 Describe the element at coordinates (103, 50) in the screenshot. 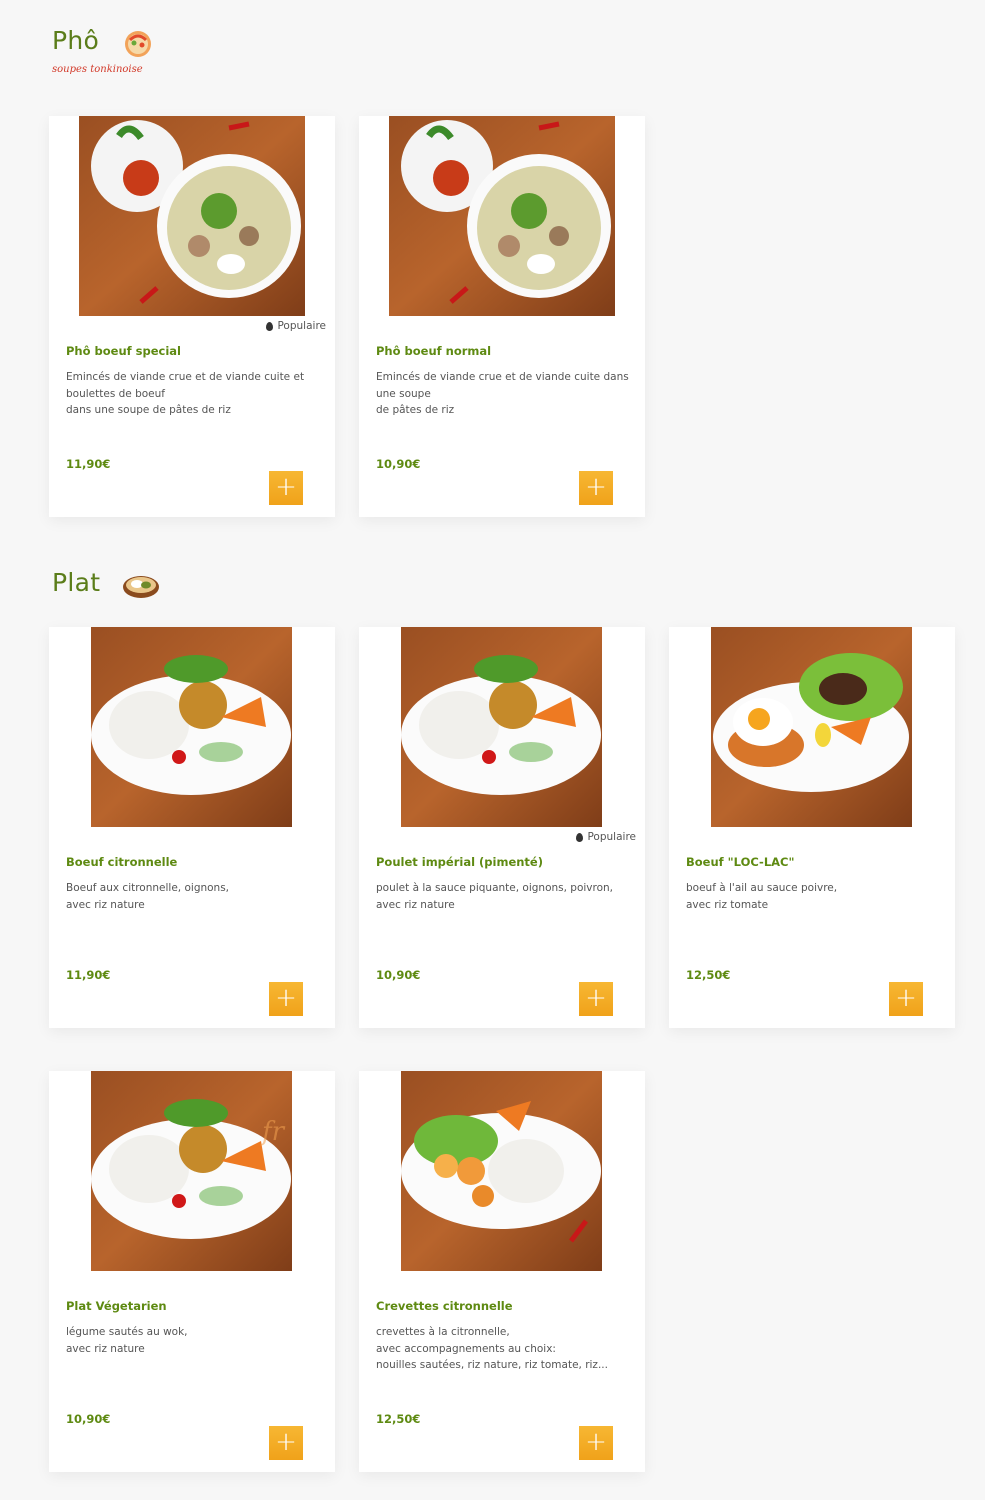

I see `section-header-pho: Phô soupes tonkinoise` at that location.